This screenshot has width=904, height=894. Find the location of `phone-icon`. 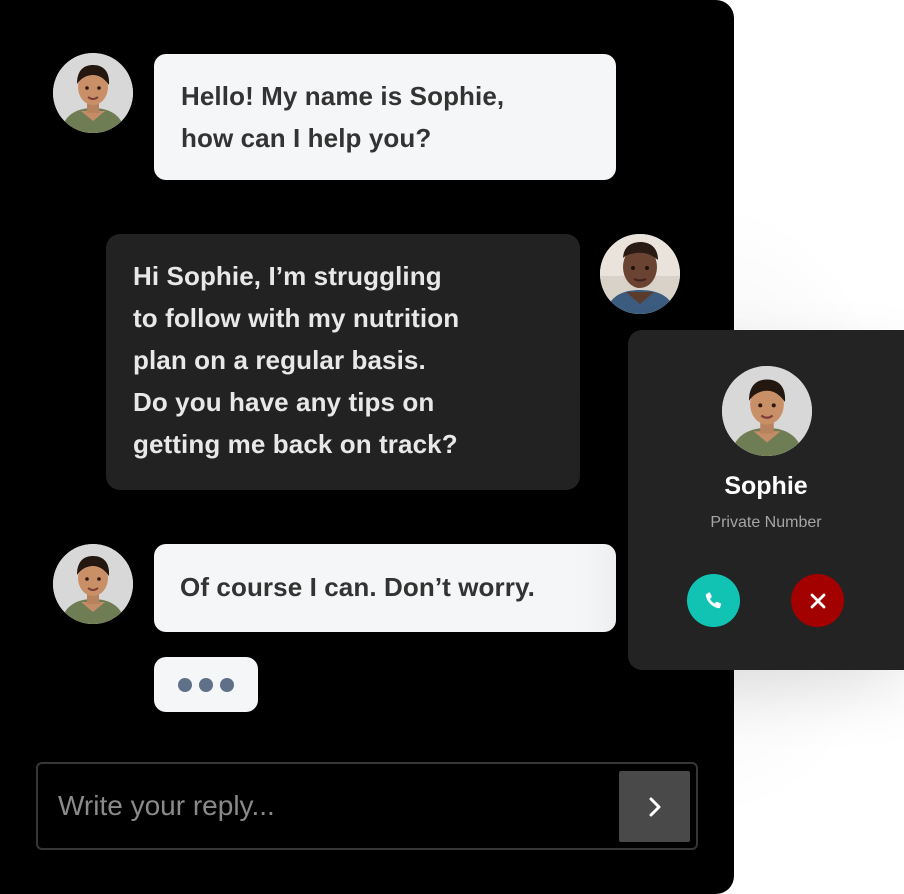

phone-icon is located at coordinates (713, 599).